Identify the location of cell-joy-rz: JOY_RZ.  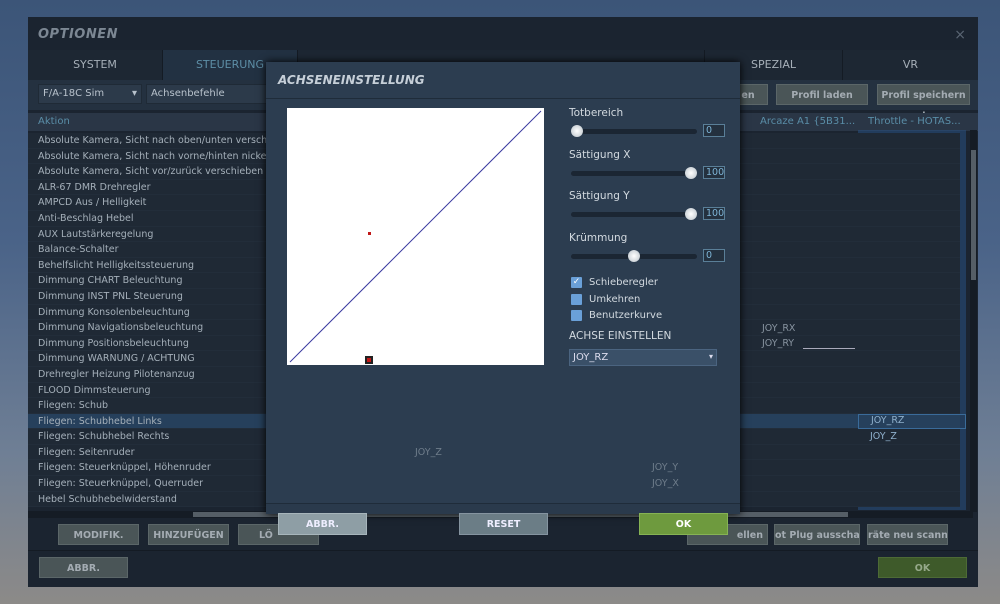
(912, 421).